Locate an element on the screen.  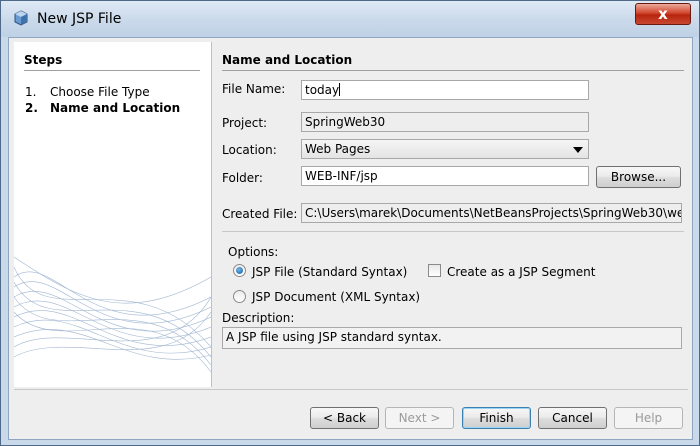
finish-button: Finish is located at coordinates (496, 418).